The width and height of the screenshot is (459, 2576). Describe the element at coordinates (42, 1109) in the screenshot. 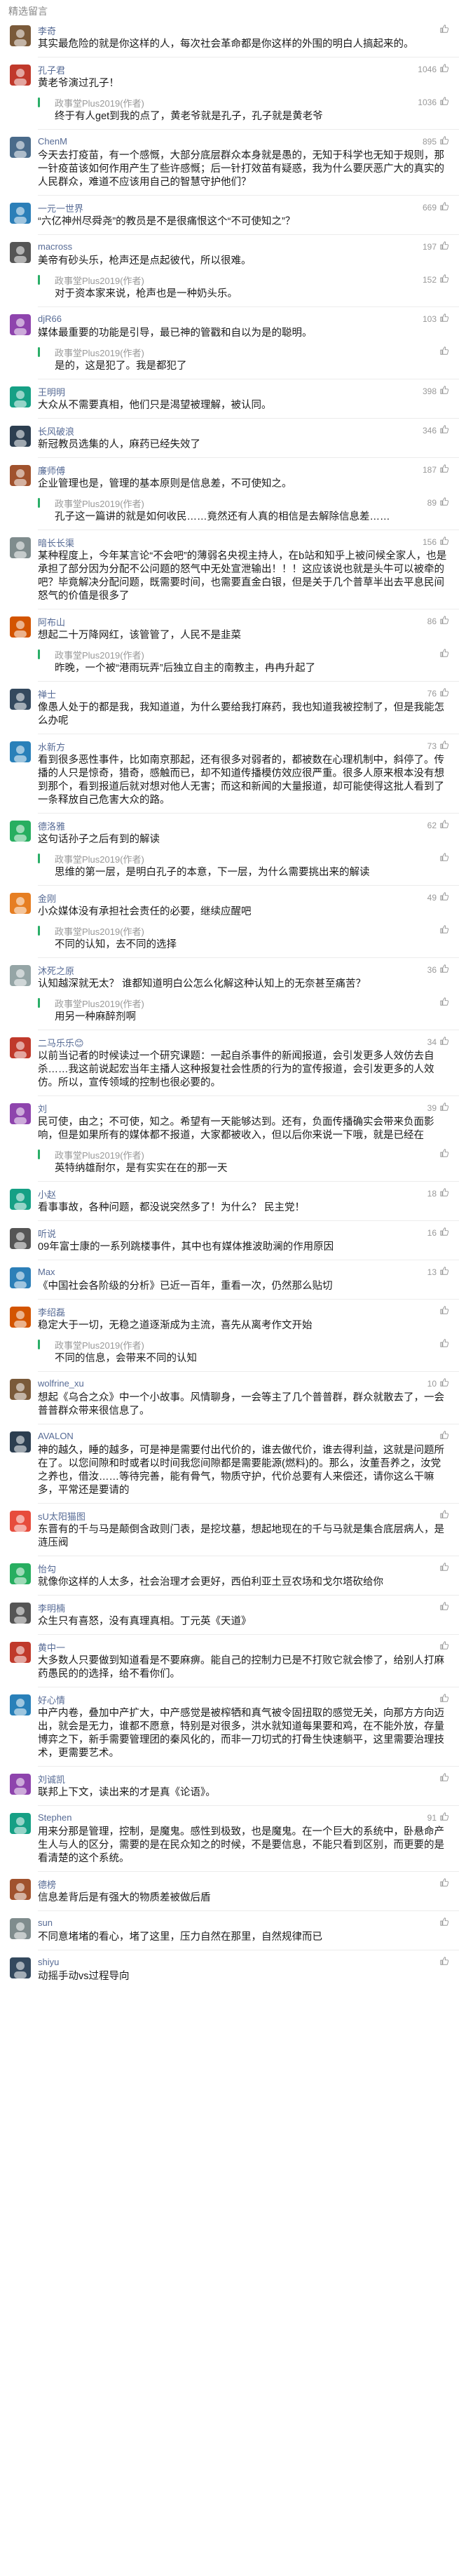

I see `comment-username: 刘` at that location.